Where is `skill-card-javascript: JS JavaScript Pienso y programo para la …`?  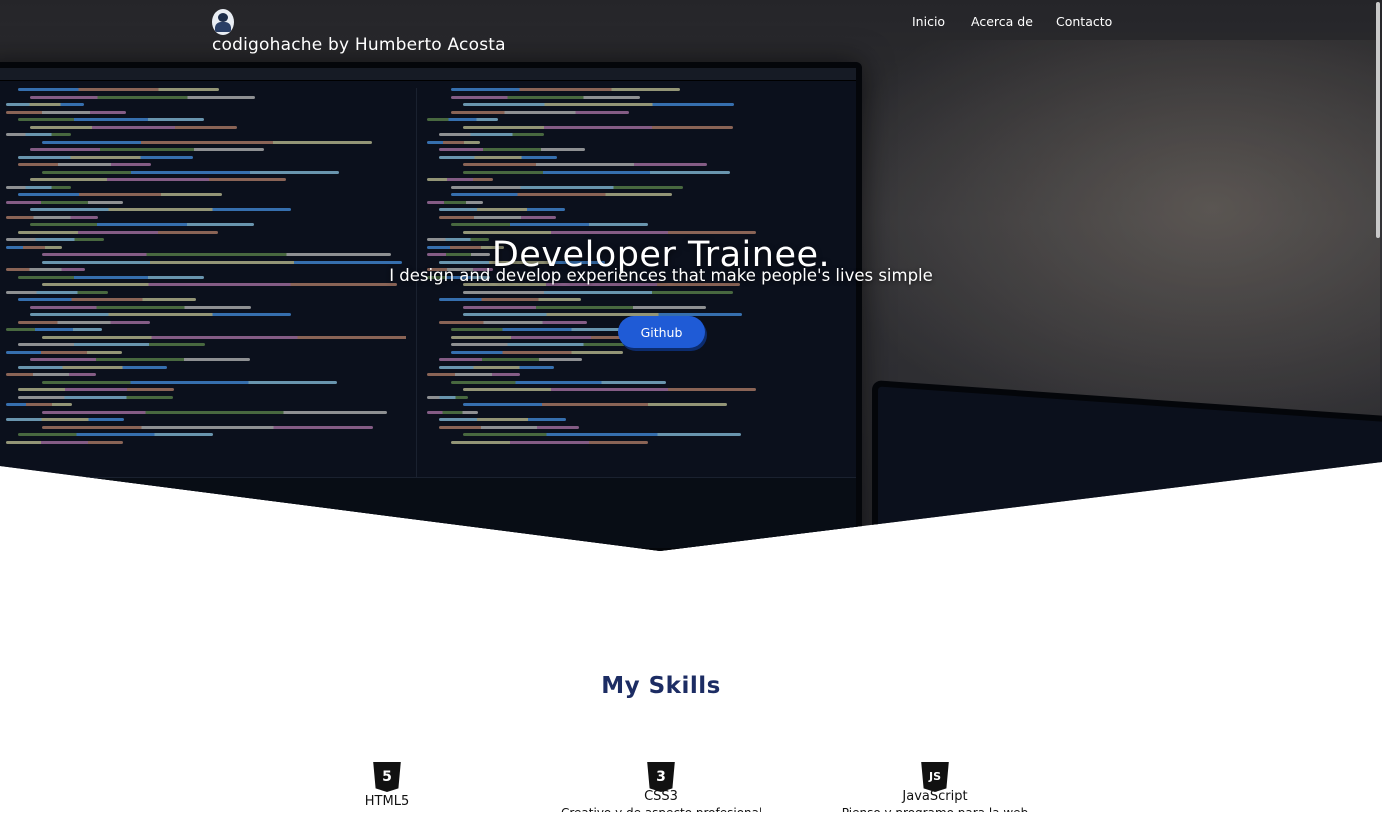 skill-card-javascript: JS JavaScript Pienso y programo para la … is located at coordinates (935, 787).